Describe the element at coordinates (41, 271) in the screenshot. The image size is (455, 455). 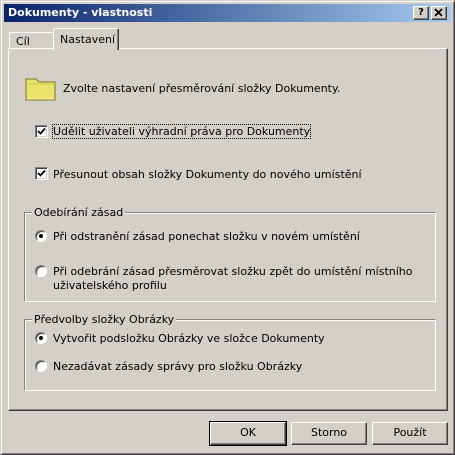
I see `redirect-back-radio` at that location.